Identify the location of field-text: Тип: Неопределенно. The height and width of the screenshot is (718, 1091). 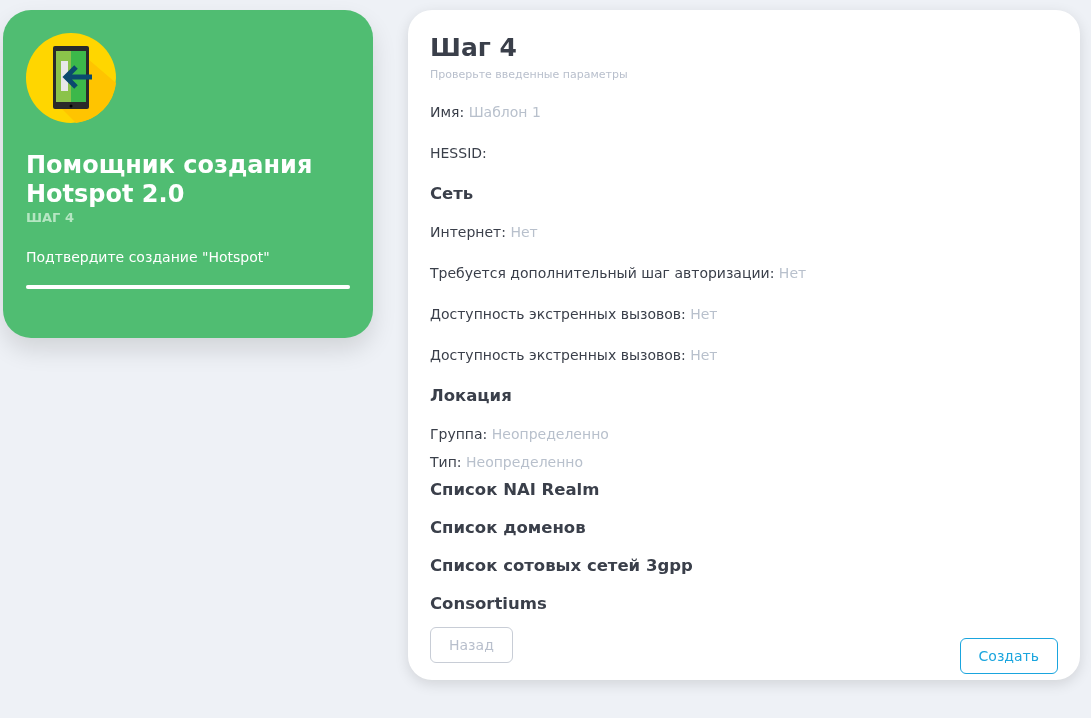
(507, 462).